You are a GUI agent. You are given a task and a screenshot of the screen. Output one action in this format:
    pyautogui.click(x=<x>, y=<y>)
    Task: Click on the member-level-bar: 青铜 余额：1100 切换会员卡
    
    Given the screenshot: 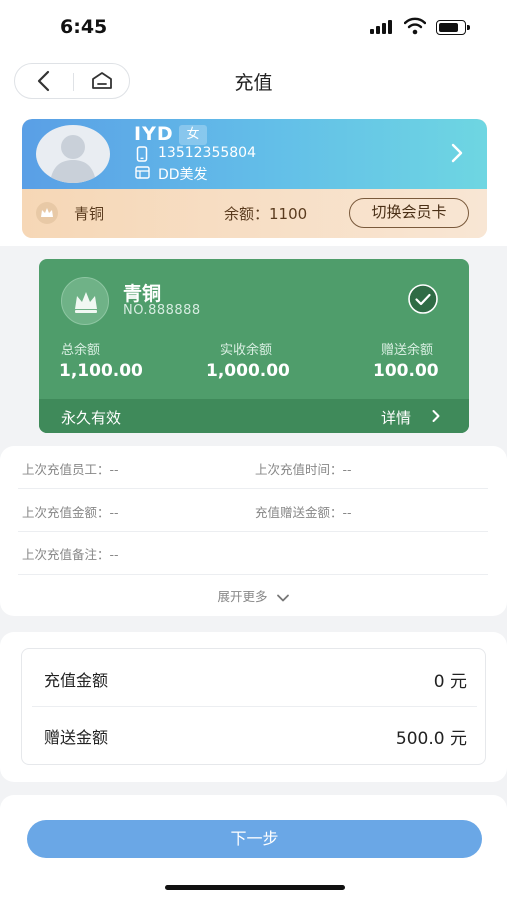 What is the action you would take?
    pyautogui.click(x=254, y=213)
    